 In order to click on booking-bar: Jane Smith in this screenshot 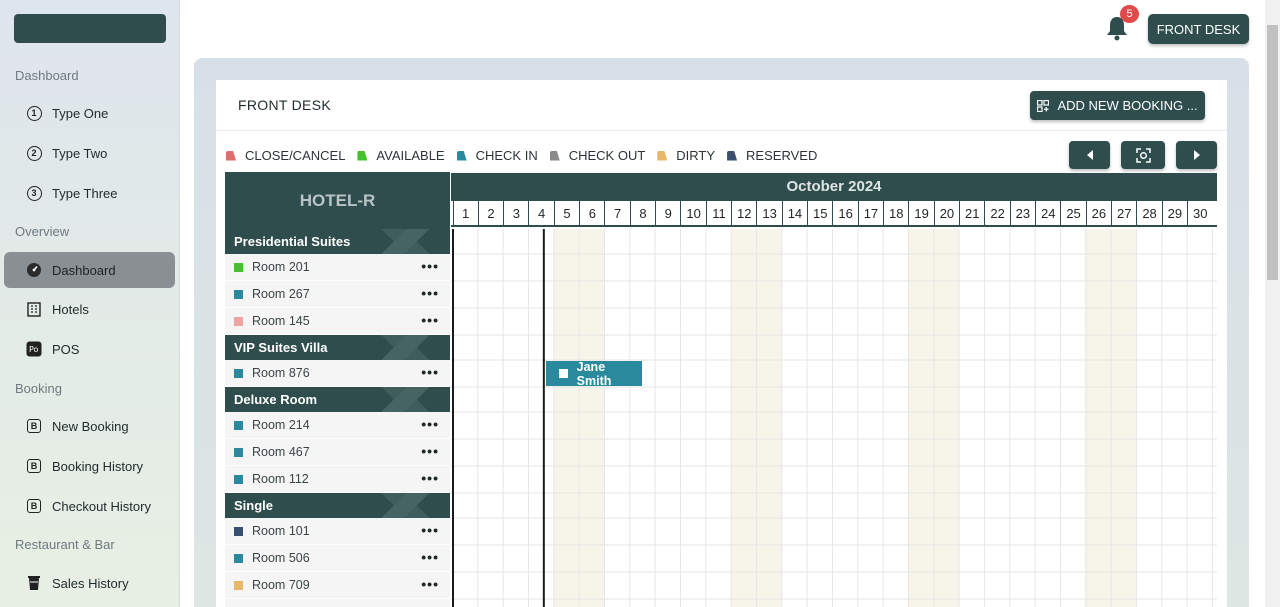, I will do `click(594, 374)`.